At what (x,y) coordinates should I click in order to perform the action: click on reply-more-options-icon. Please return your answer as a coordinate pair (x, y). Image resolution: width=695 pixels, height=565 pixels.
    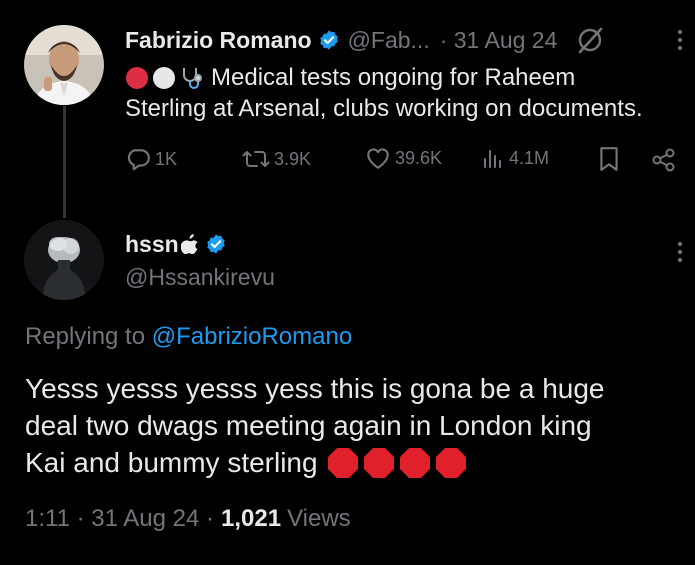
    Looking at the image, I should click on (680, 252).